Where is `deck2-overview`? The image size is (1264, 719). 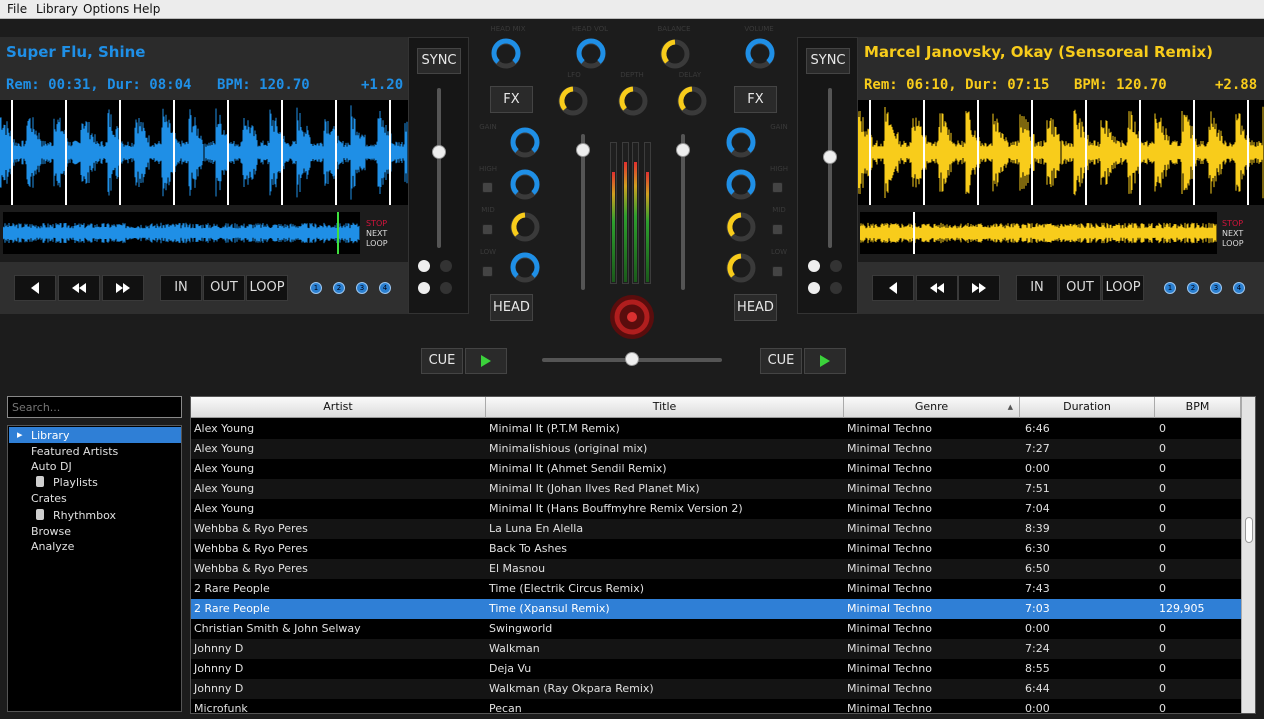
deck2-overview is located at coordinates (1038, 233).